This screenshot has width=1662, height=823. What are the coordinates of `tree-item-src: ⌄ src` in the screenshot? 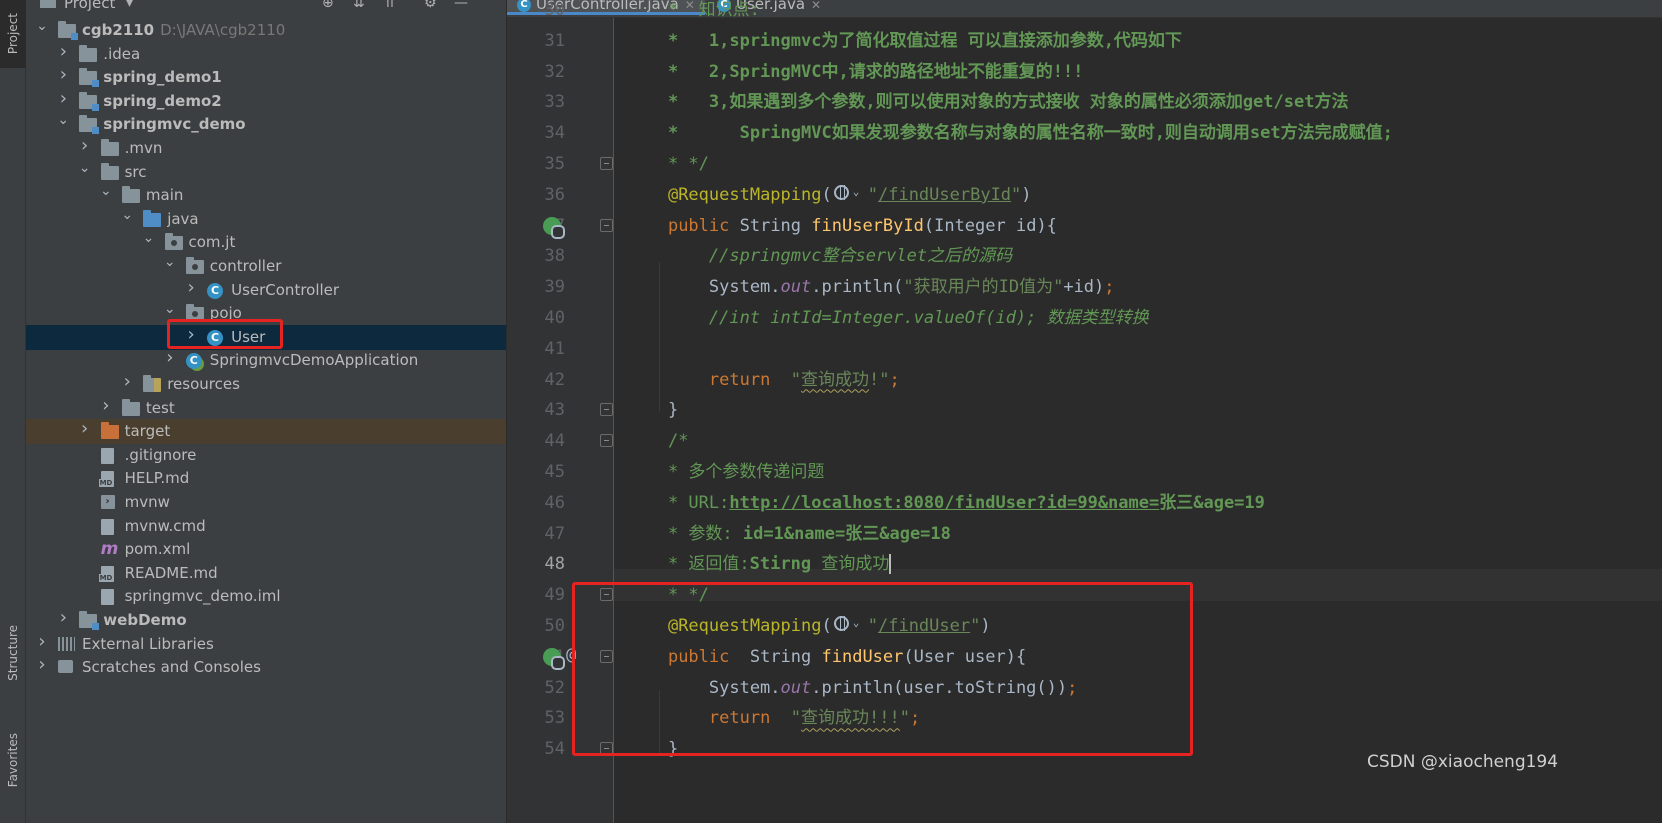 It's located at (266, 172).